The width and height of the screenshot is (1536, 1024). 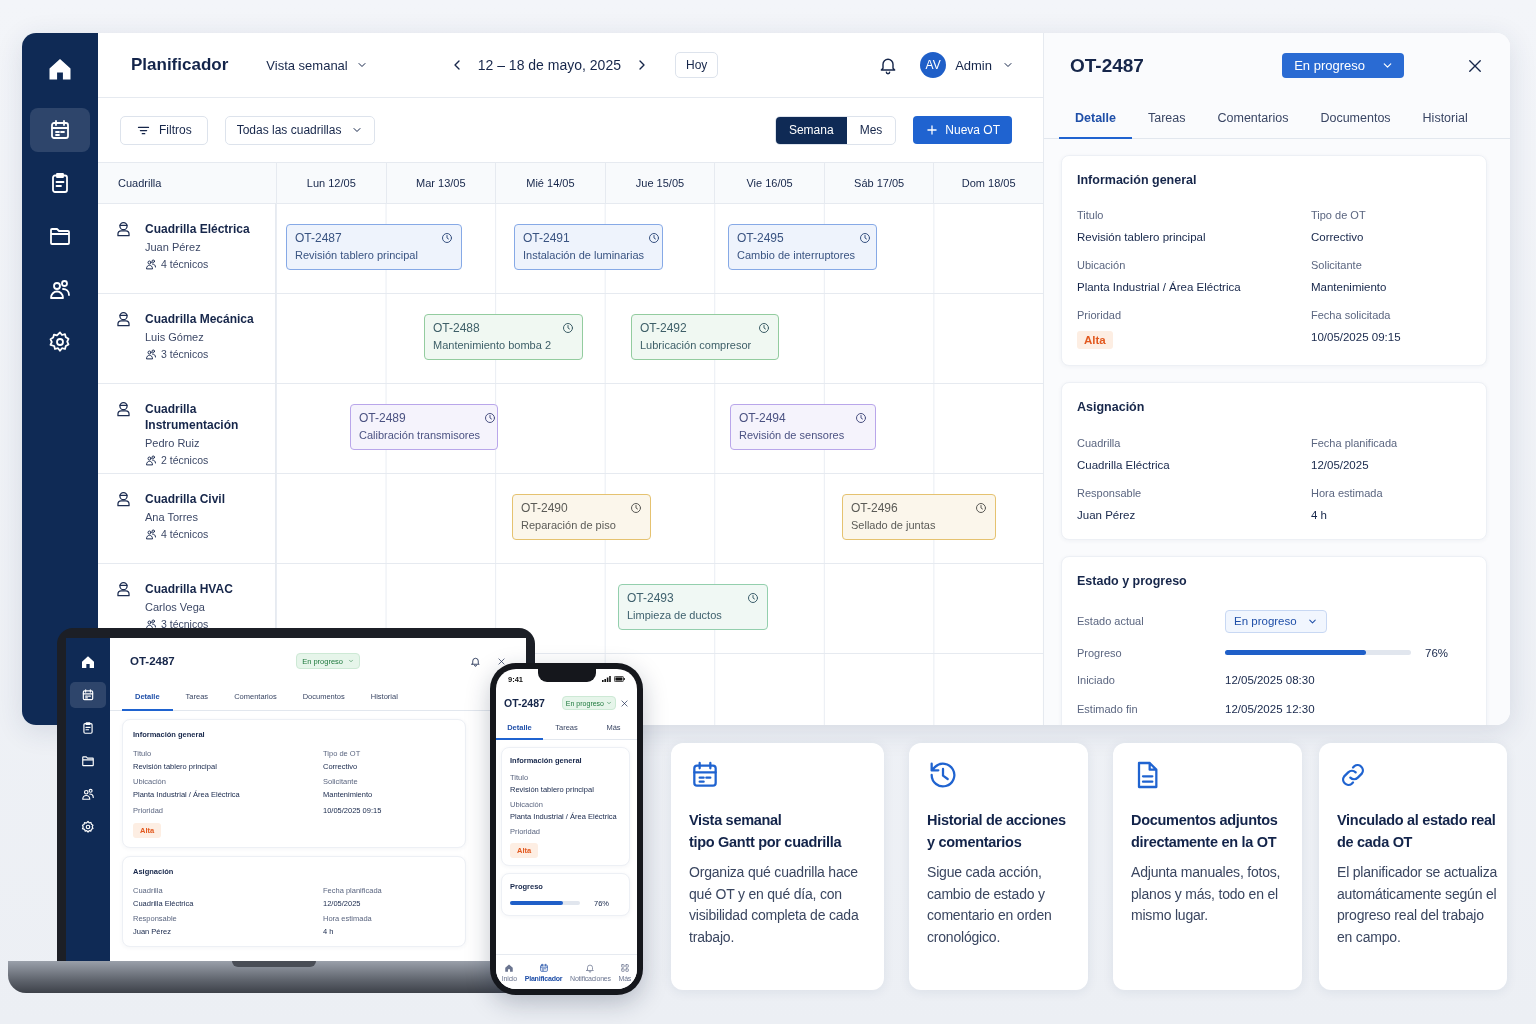 I want to click on tab: Detalle, so click(x=1095, y=118).